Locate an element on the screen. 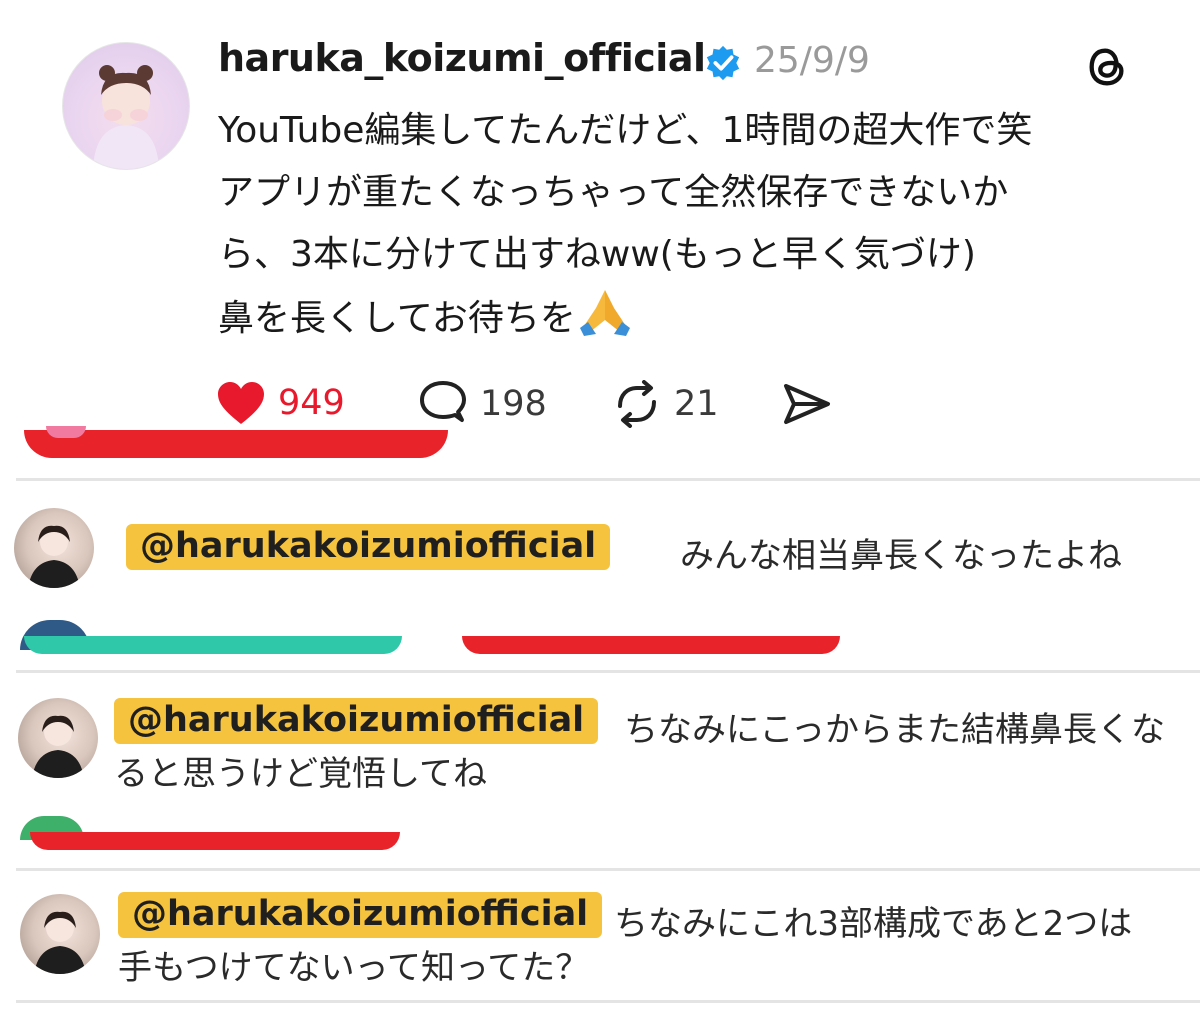  comment-icon is located at coordinates (443, 401).